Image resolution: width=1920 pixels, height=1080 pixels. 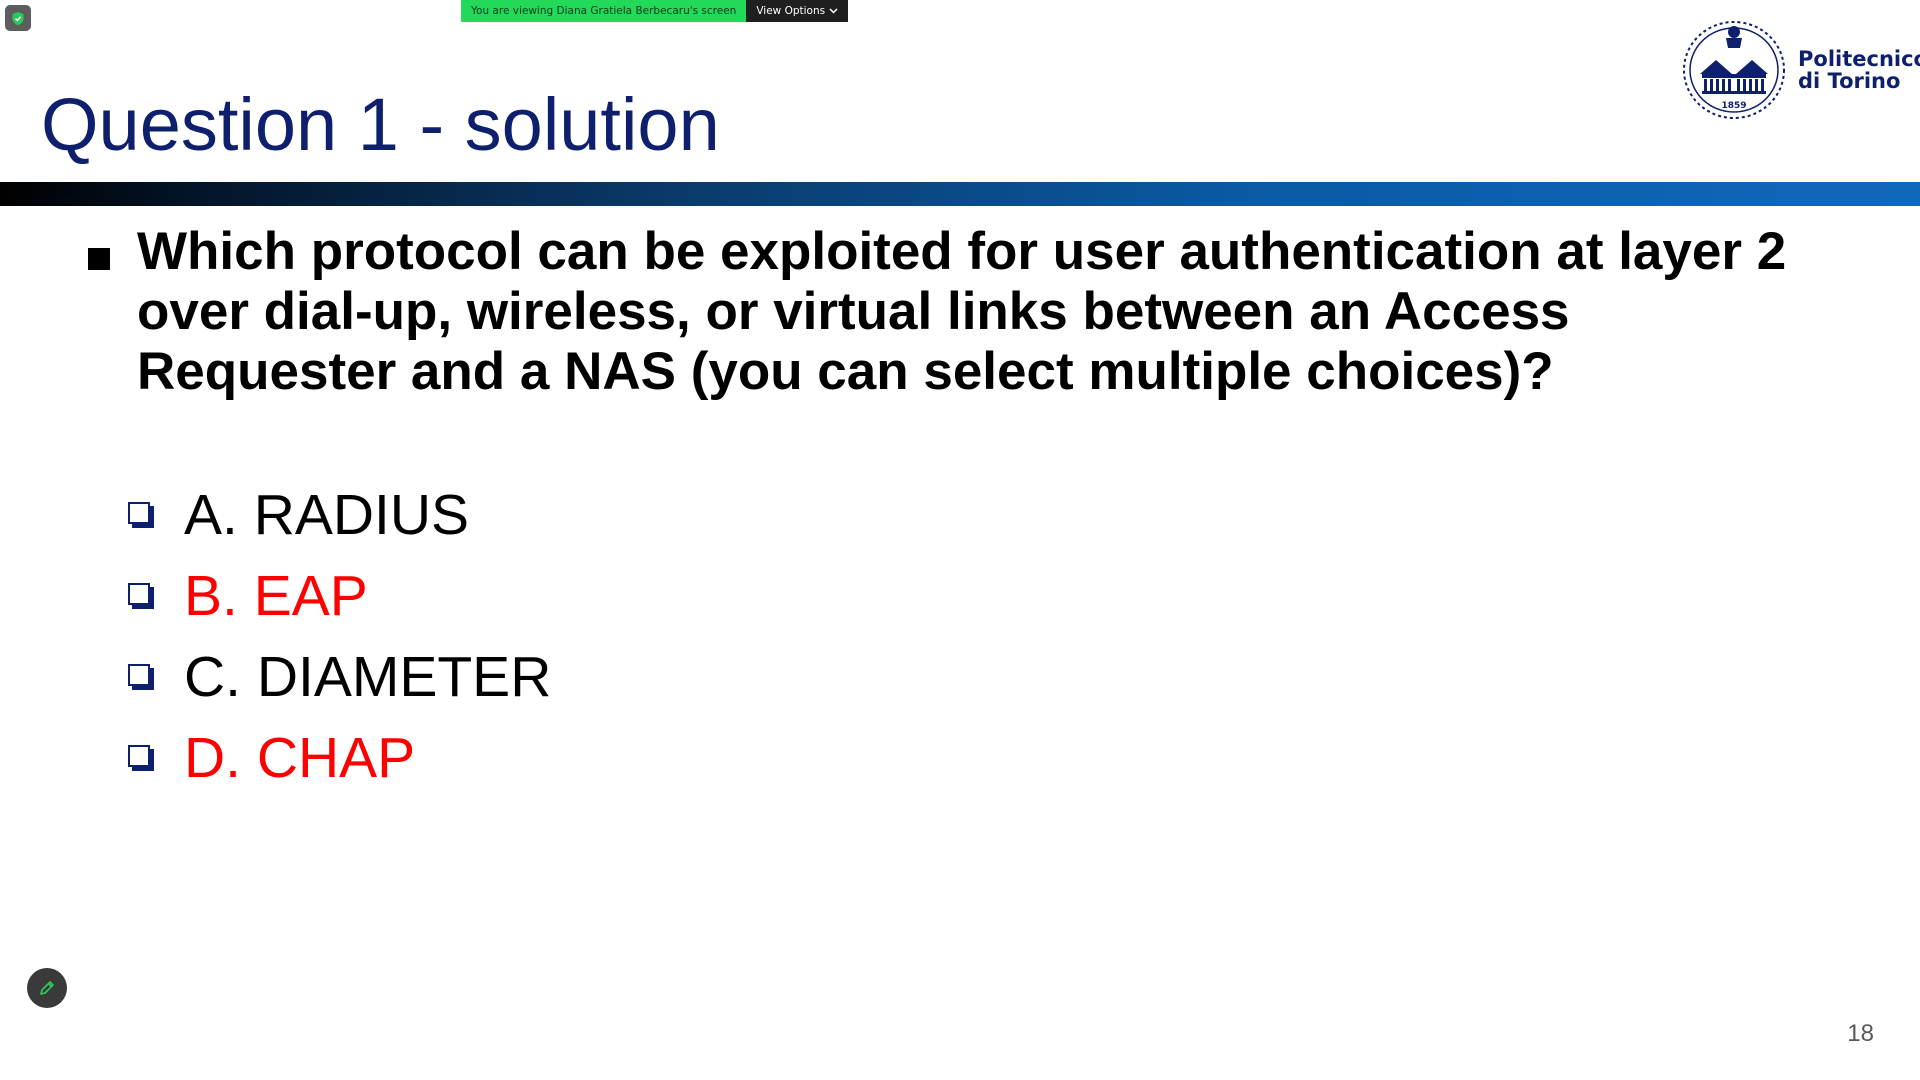 What do you see at coordinates (300, 757) in the screenshot?
I see `option-label-correct: D. CHAP` at bounding box center [300, 757].